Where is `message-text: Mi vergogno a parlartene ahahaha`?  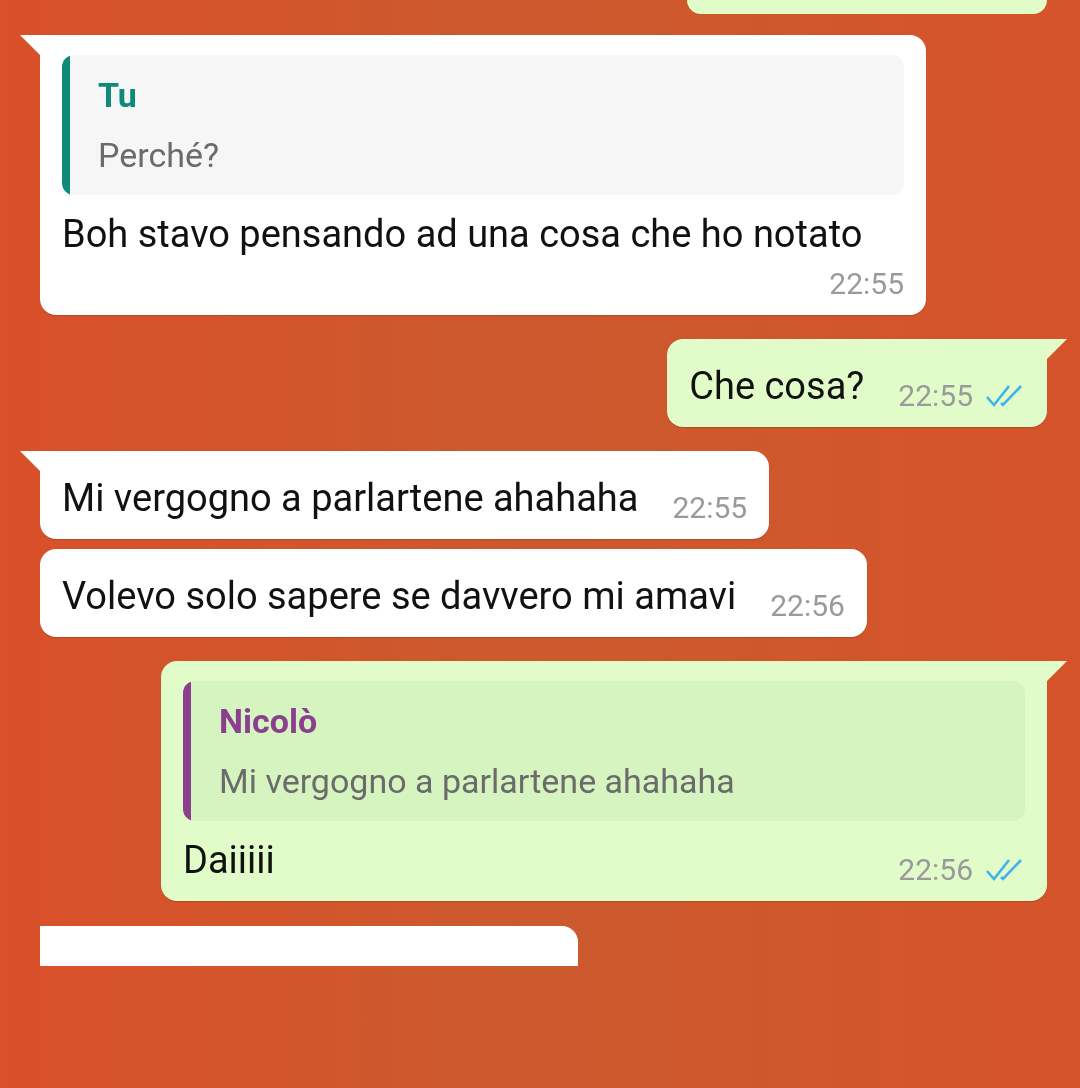 message-text: Mi vergogno a parlartene ahahaha is located at coordinates (350, 498).